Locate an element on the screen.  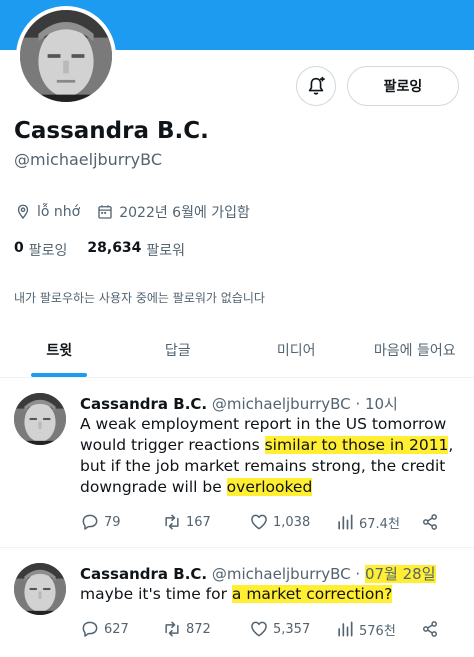
tab-label: 답글 is located at coordinates (177, 350).